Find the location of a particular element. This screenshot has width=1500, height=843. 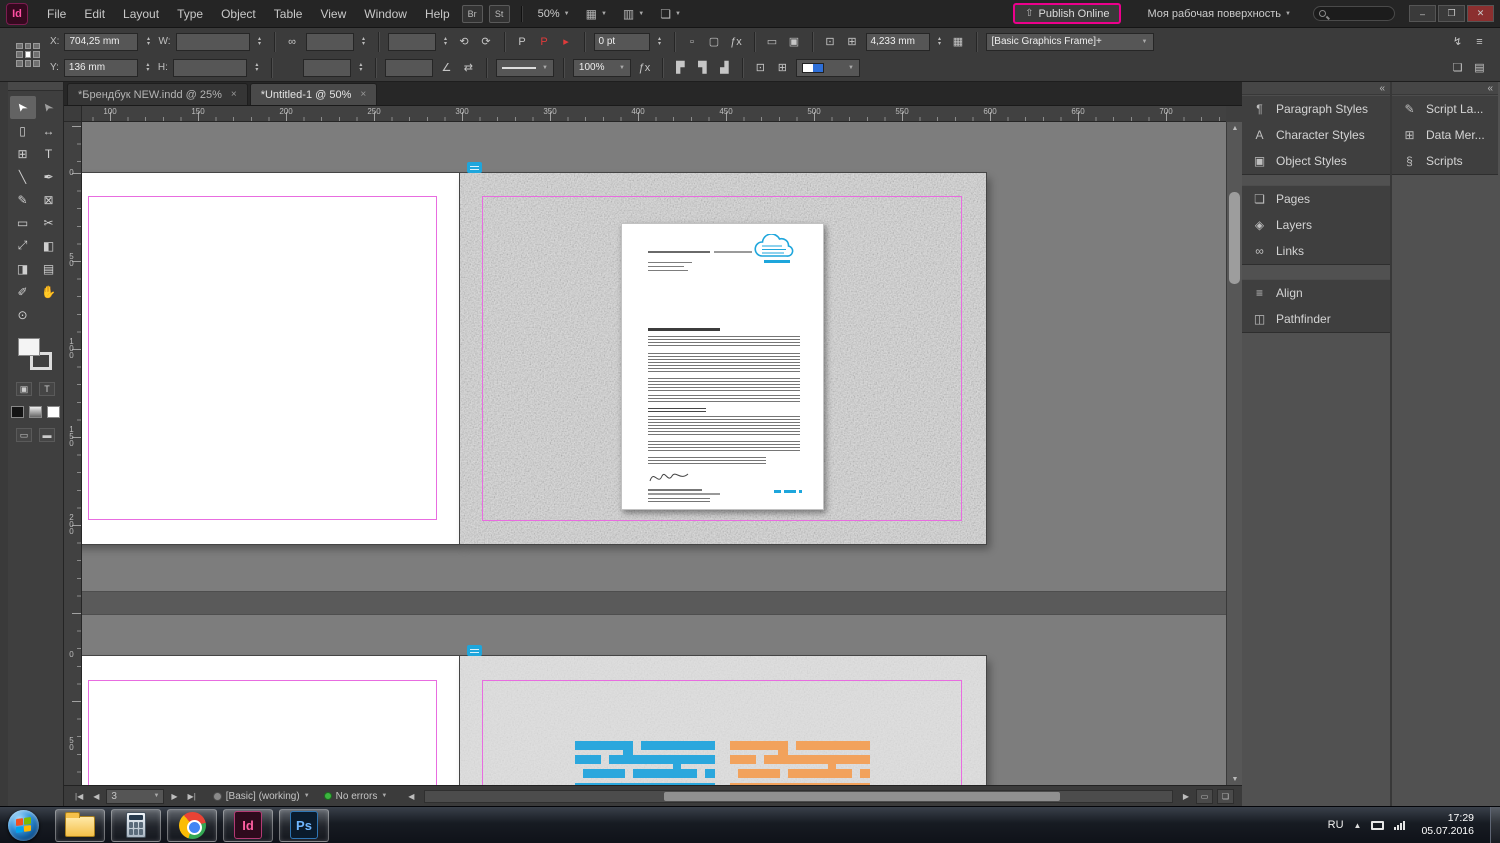

vertical-ruler: 0 50 100 150 200 0 50 is located at coordinates (73, 453).